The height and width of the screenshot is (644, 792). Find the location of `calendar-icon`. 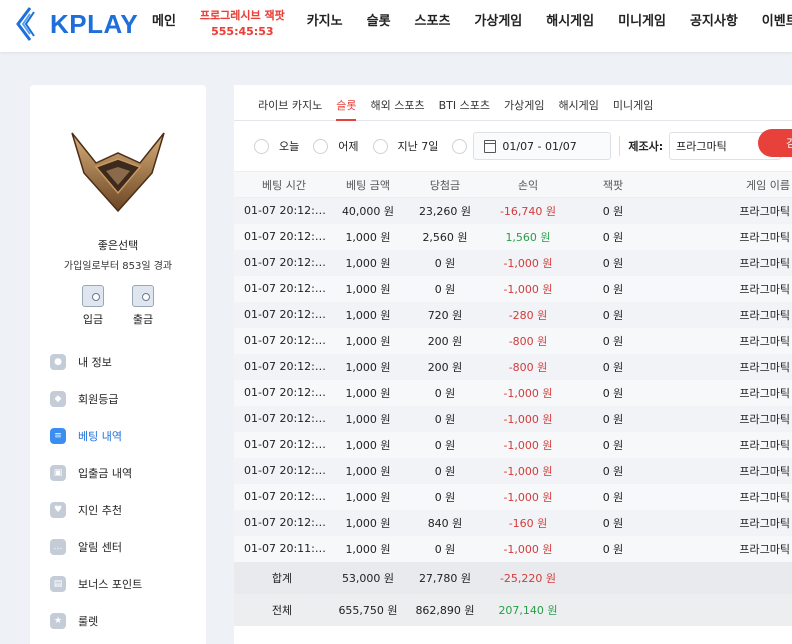

calendar-icon is located at coordinates (490, 146).